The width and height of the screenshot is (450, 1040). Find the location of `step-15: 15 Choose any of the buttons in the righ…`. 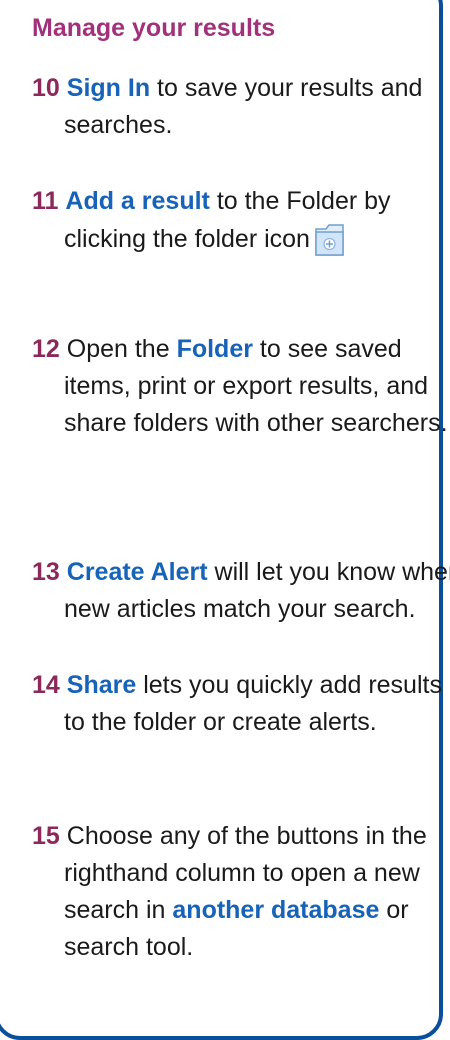

step-15: 15 Choose any of the buttons in the righ… is located at coordinates (241, 892).